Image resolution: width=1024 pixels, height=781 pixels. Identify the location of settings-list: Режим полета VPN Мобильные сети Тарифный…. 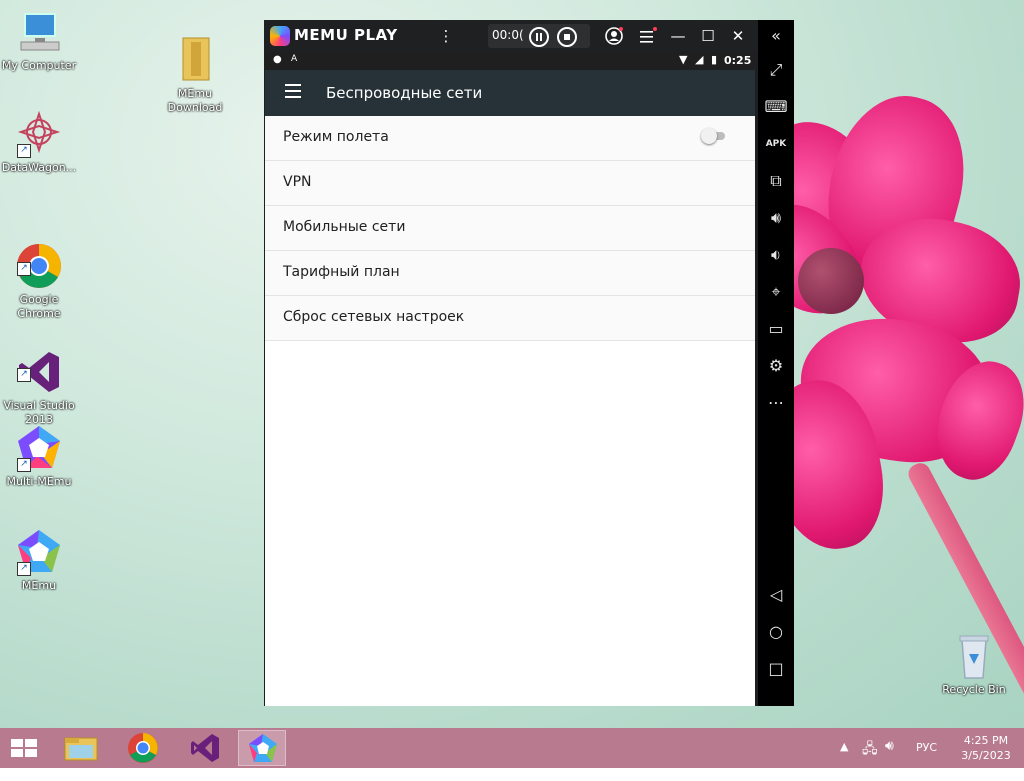
(510, 228).